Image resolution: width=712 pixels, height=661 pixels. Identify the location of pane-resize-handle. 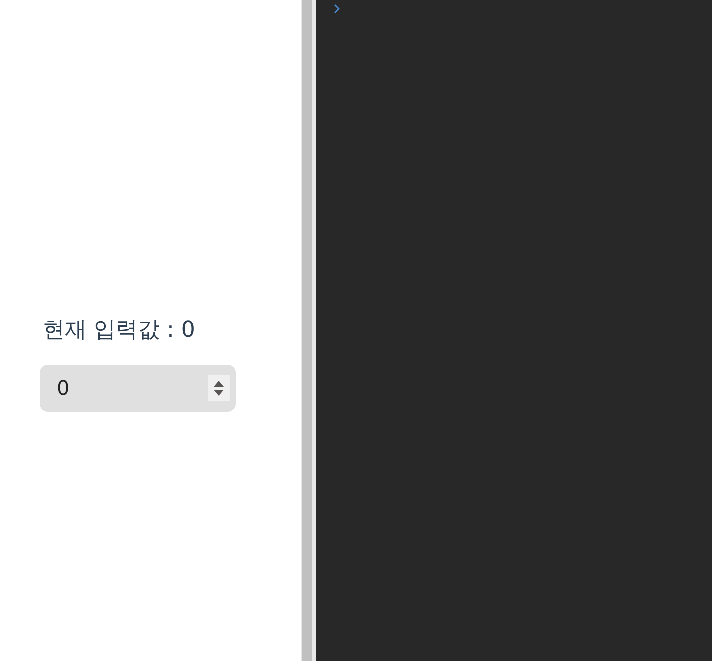
(308, 330).